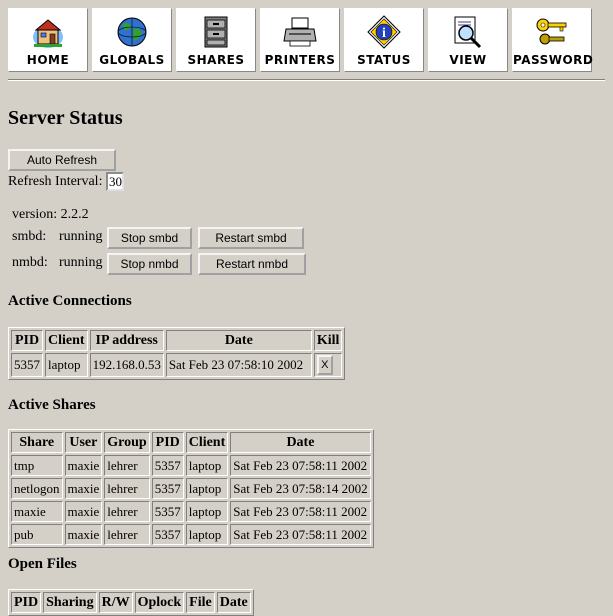  I want to click on cell-share: tmp, so click(37, 465).